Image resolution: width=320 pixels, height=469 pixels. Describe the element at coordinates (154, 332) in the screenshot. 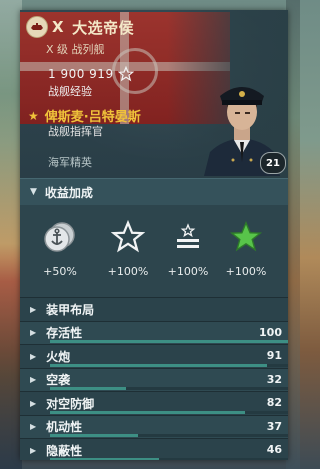

I see `stat-row: ▶ 存活性 100` at that location.